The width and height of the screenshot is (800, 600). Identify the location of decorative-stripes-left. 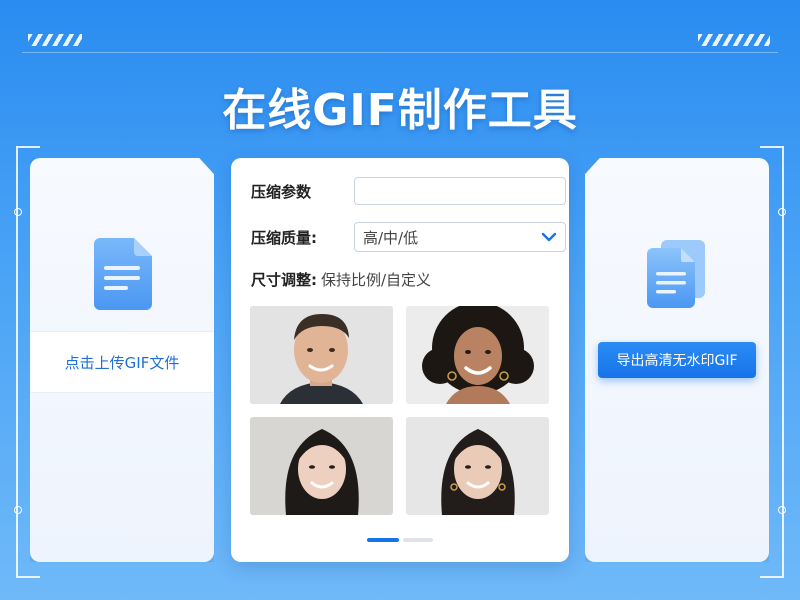
(55, 40).